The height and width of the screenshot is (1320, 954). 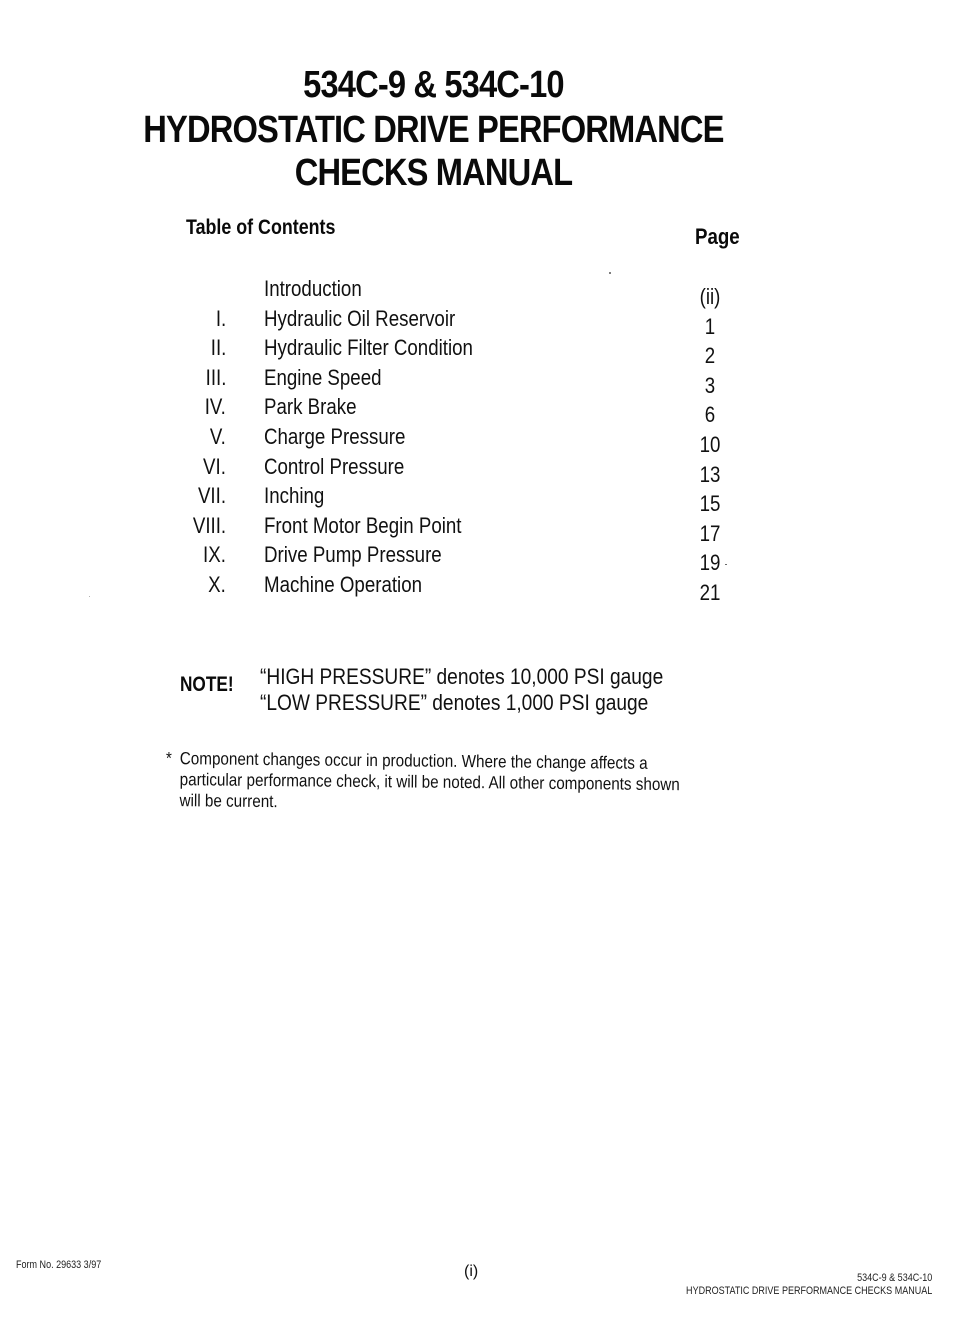 What do you see at coordinates (215, 377) in the screenshot?
I see `toc-numeral: III.` at bounding box center [215, 377].